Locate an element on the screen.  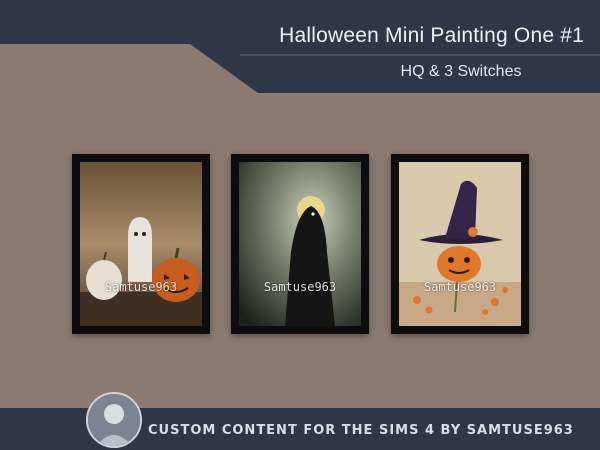
painting-canvas-witch-pumpkin: Samtuse963 is located at coordinates (460, 244).